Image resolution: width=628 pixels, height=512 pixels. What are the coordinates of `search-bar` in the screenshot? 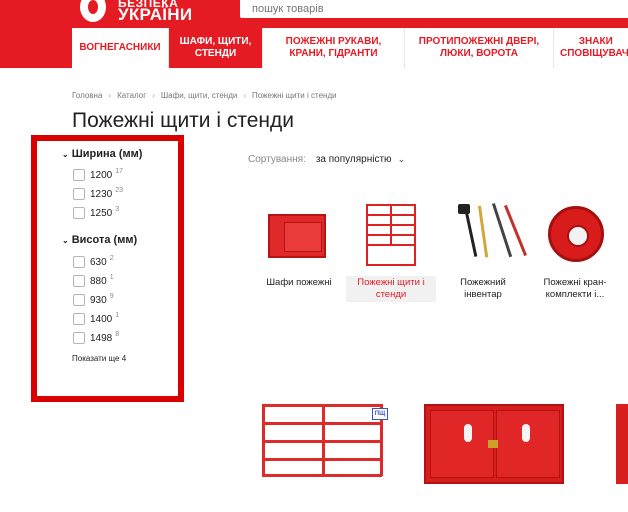 It's located at (434, 9).